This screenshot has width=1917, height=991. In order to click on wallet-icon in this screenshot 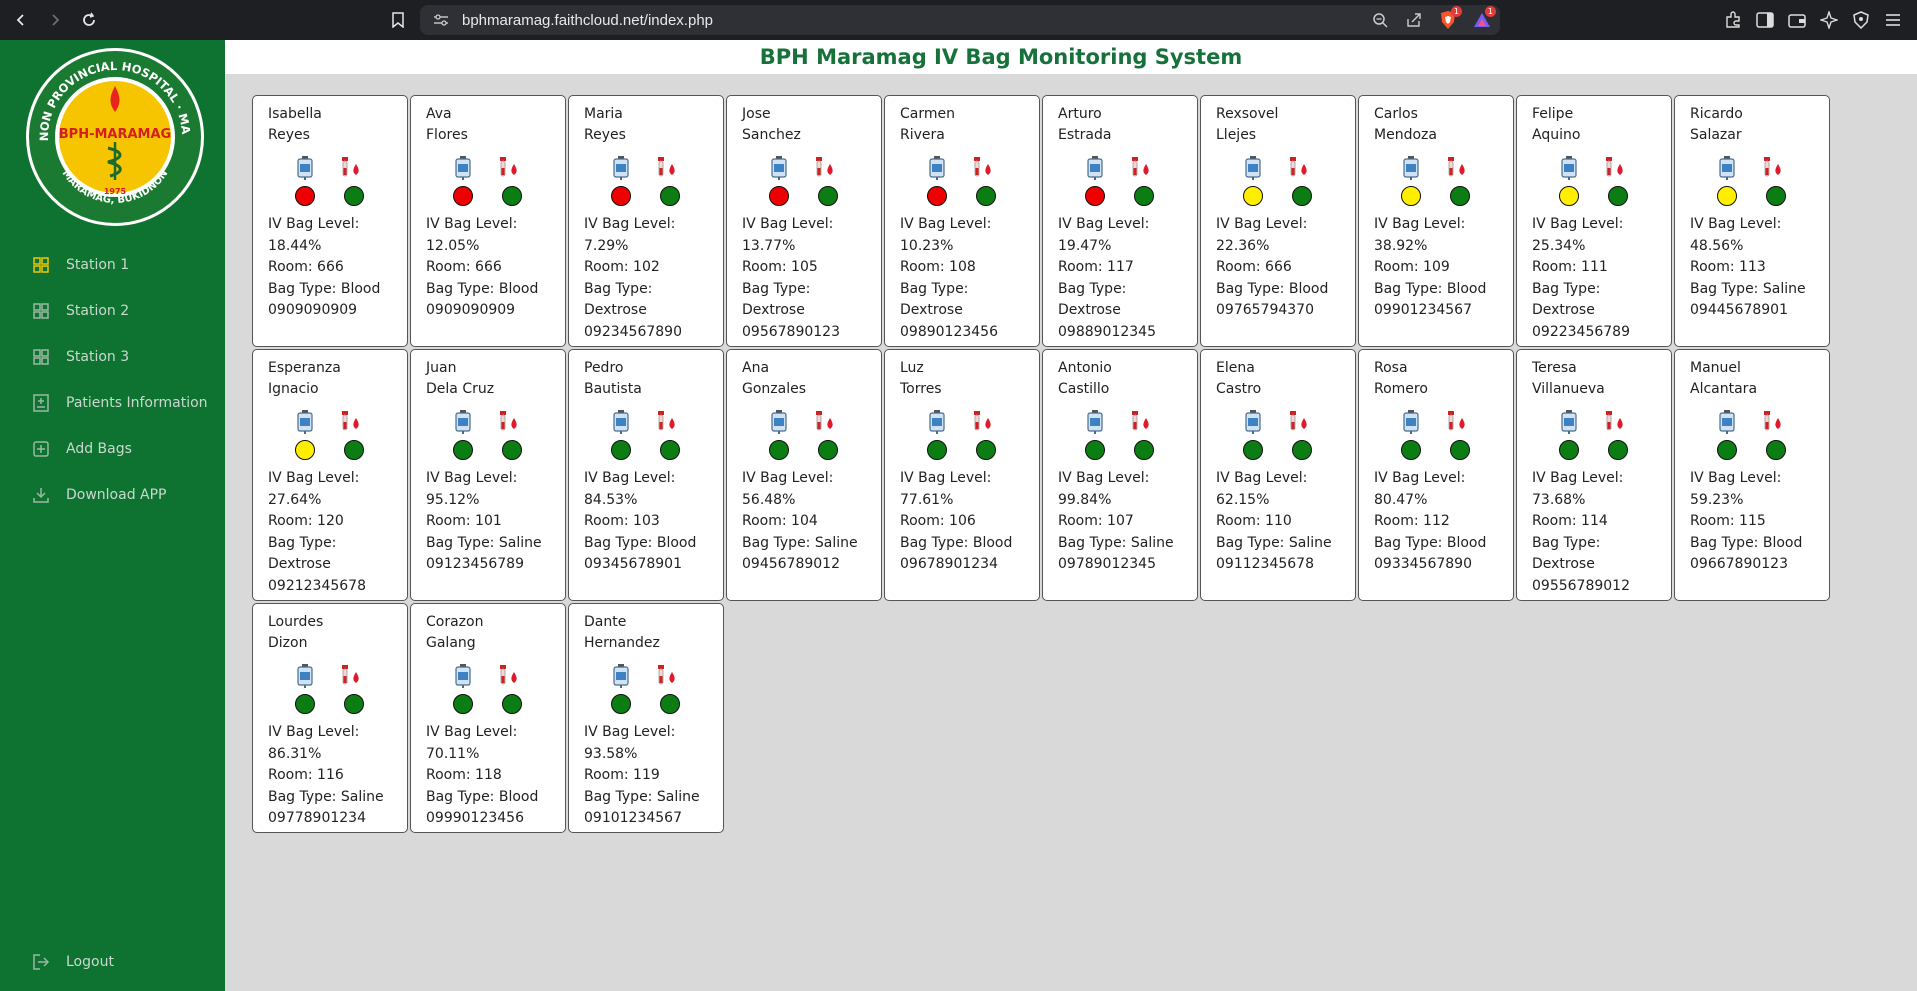, I will do `click(1797, 20)`.